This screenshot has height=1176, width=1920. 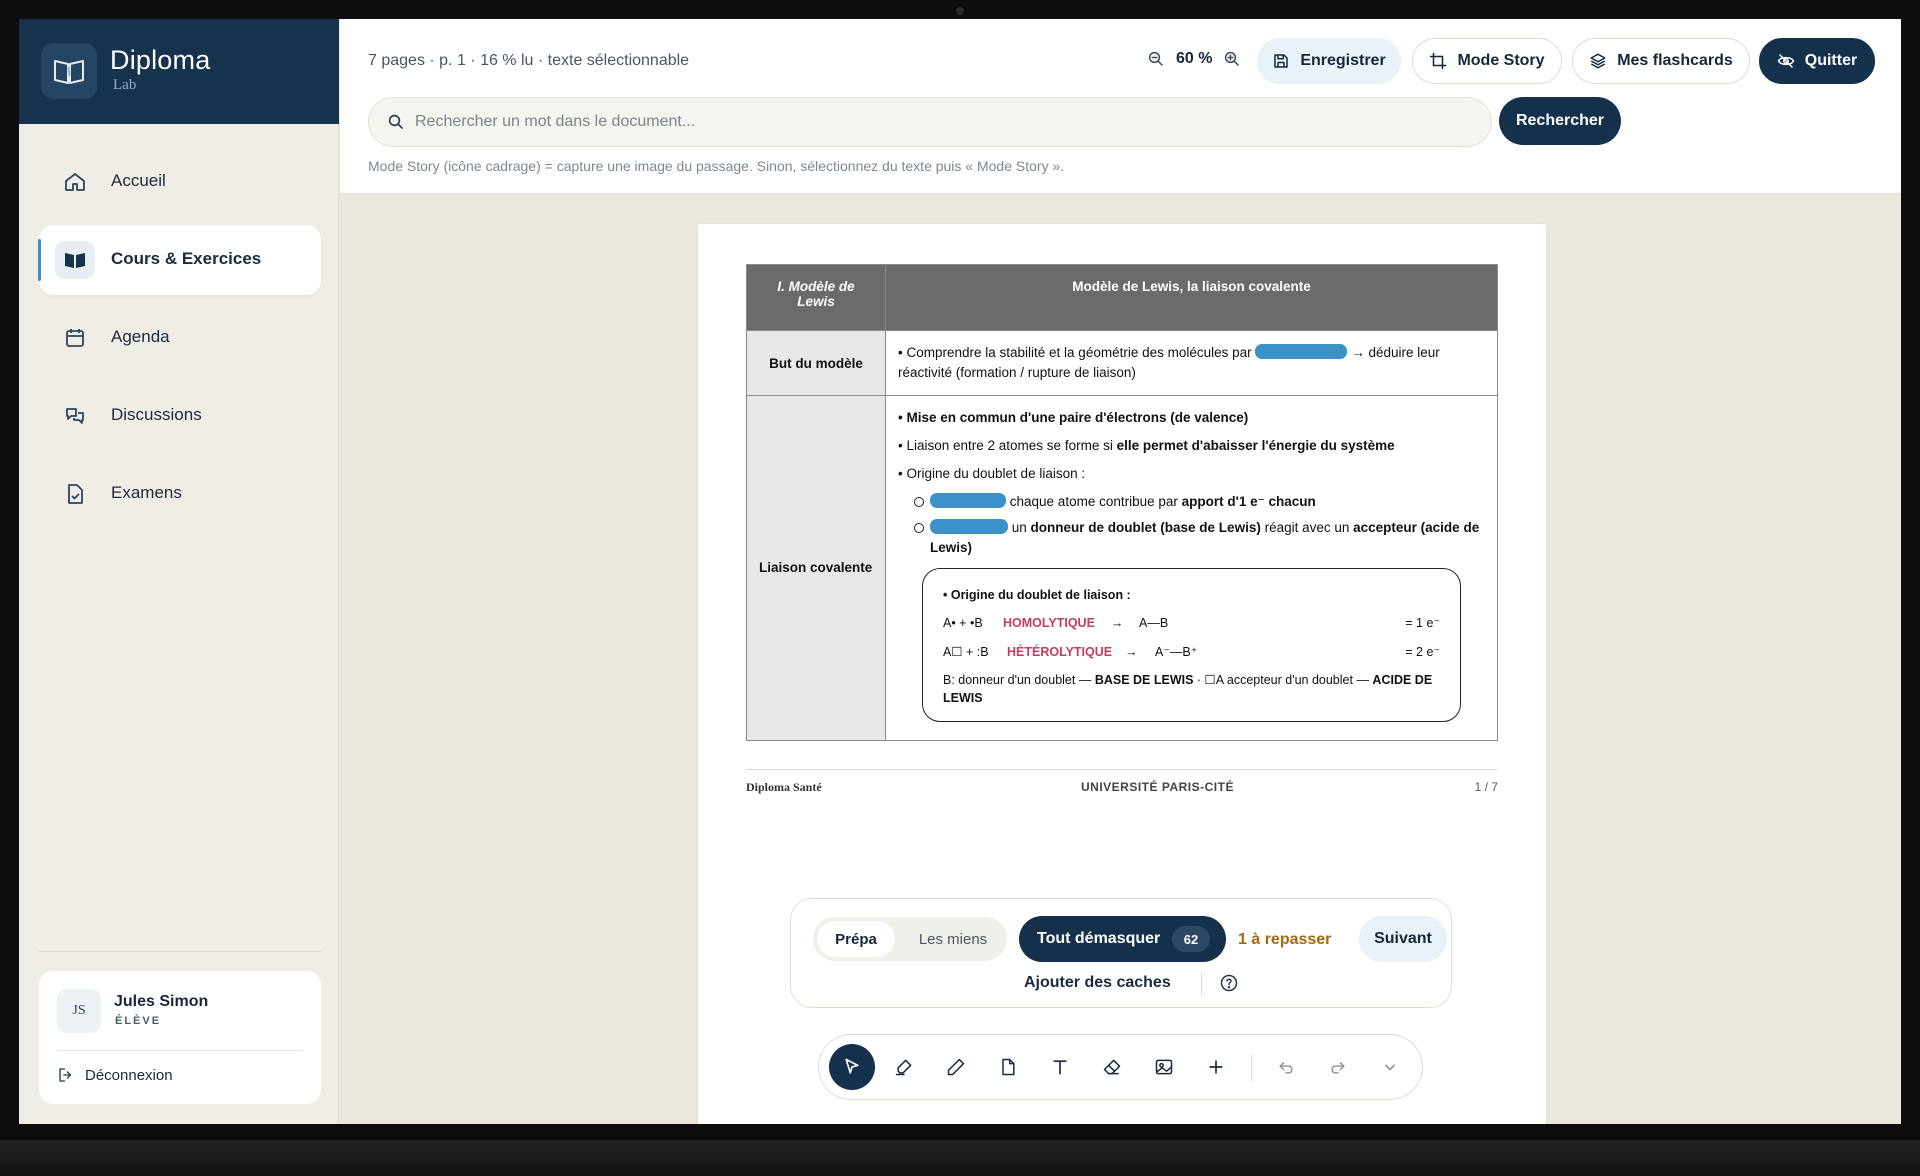 I want to click on highlighter-tool, so click(x=904, y=1067).